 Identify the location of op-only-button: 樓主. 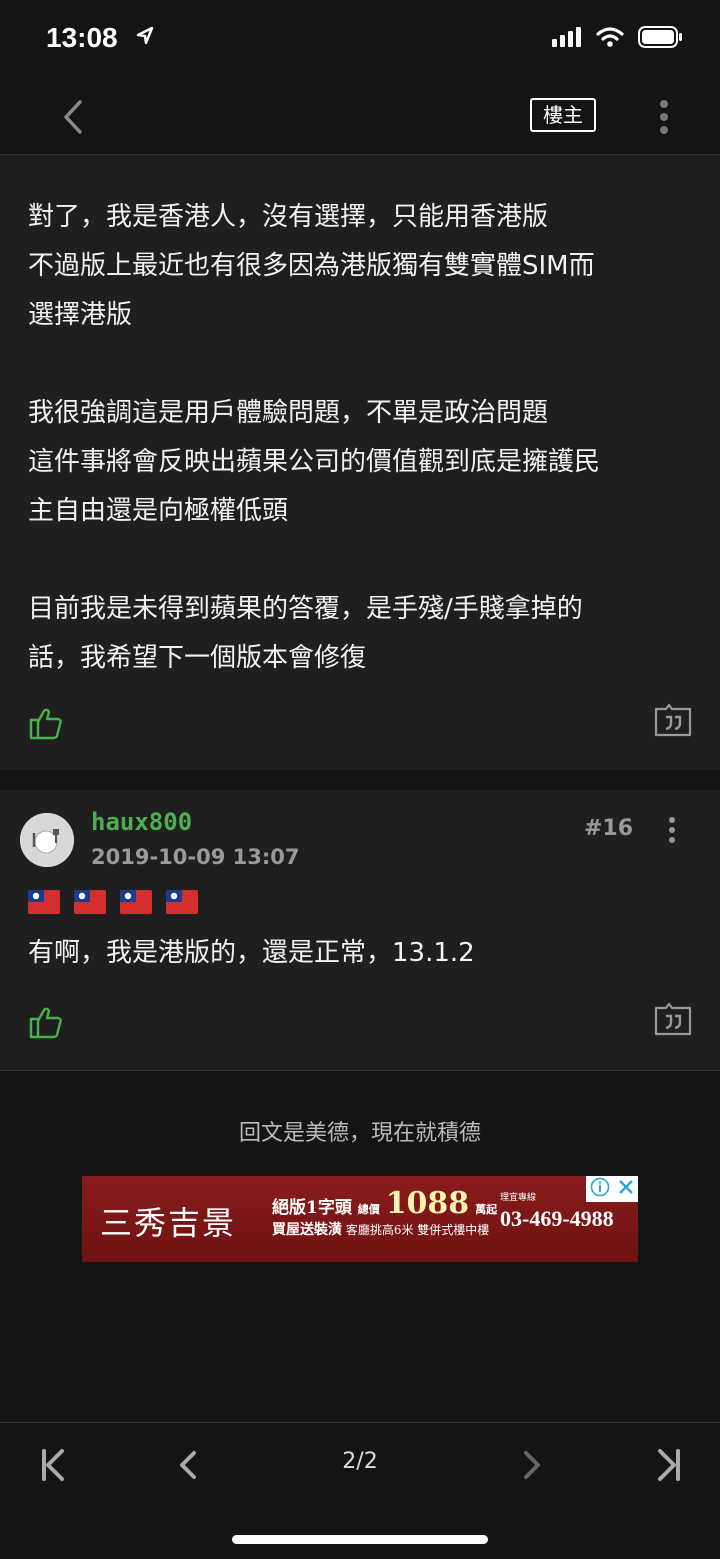
(563, 115).